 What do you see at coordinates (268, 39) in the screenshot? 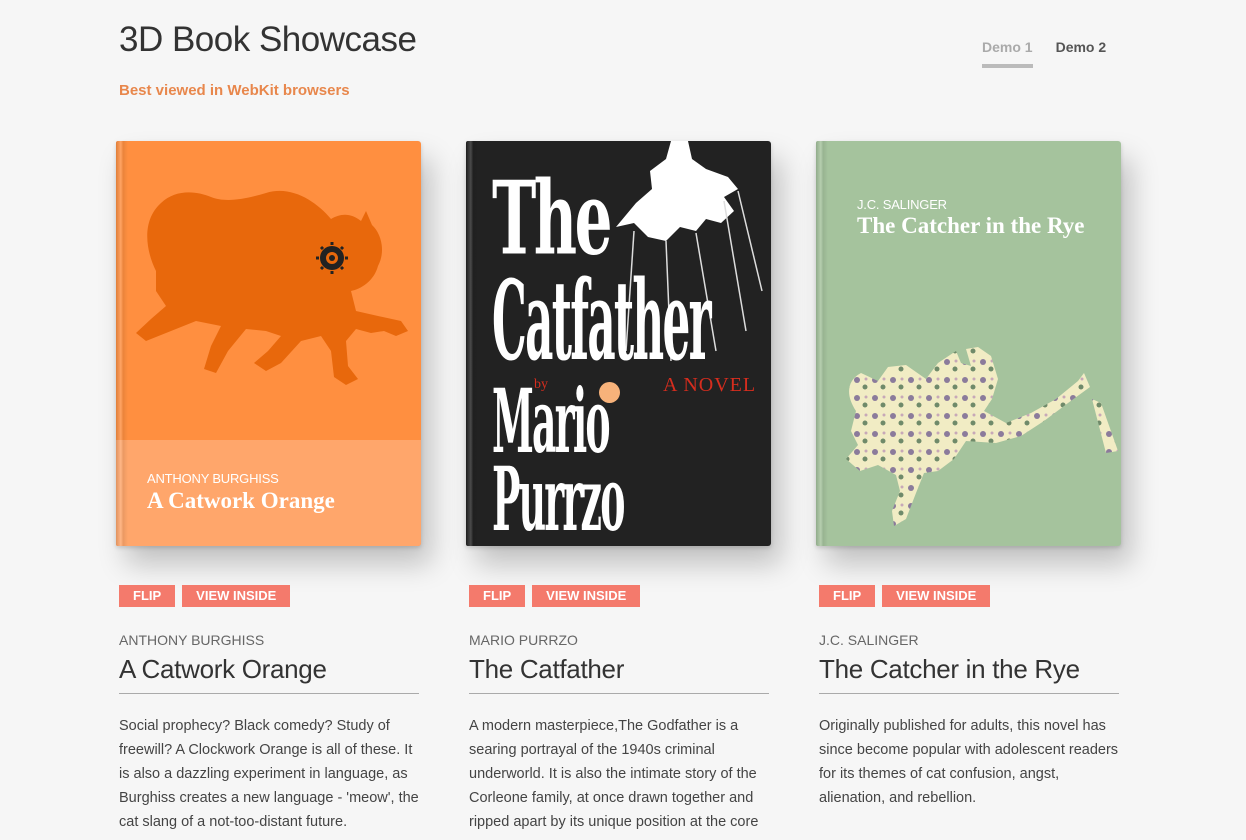
I see `page-title: 3D Book Showcase` at bounding box center [268, 39].